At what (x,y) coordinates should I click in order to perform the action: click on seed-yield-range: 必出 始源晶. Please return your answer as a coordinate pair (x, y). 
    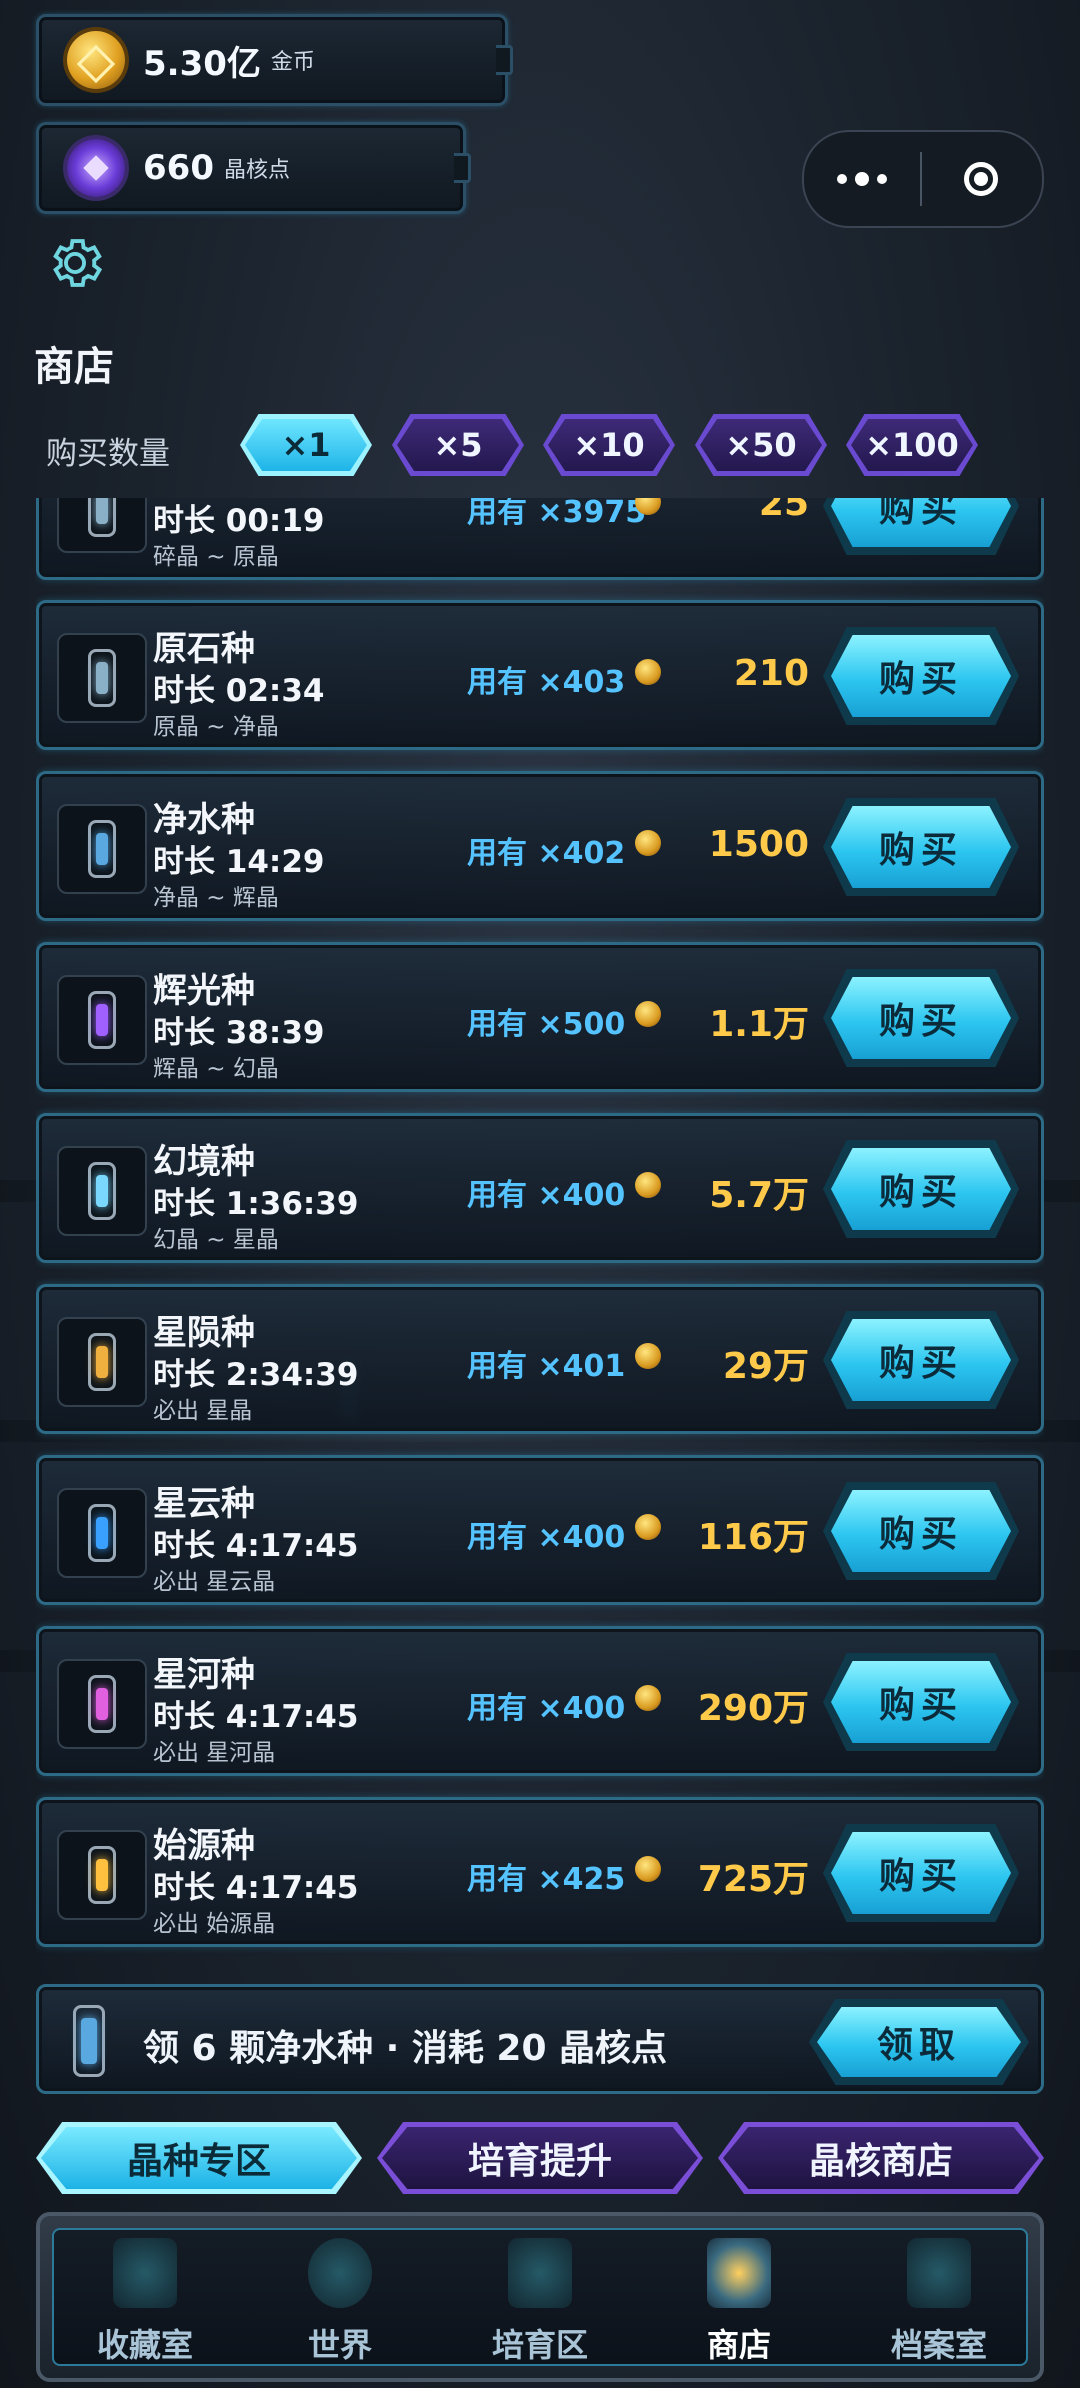
    Looking at the image, I should click on (214, 1924).